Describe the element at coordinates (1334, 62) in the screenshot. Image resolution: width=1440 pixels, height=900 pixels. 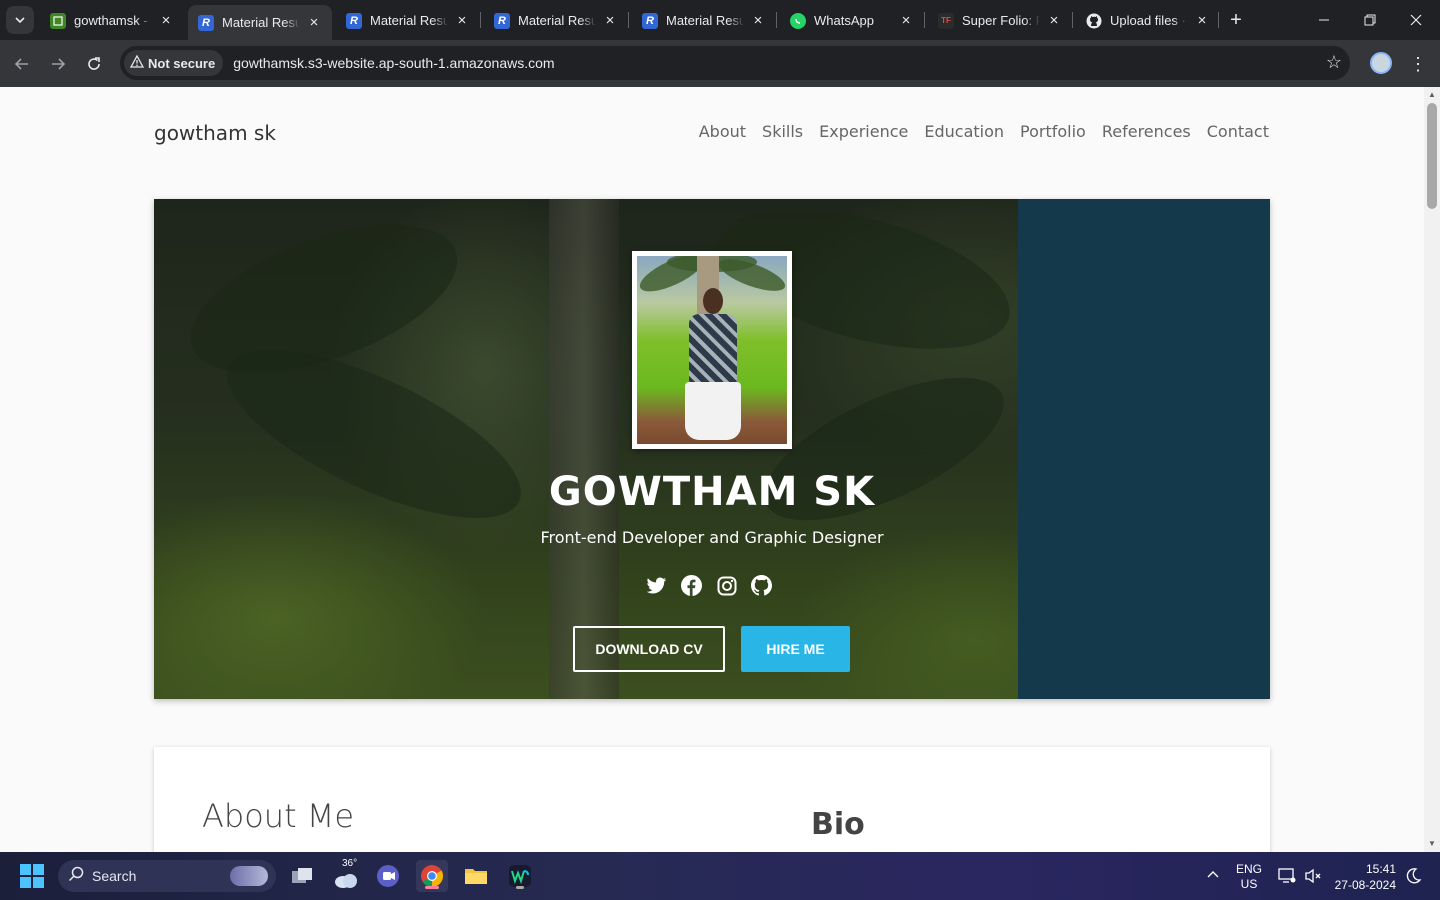
I see `bookmark-star-icon: ☆` at that location.